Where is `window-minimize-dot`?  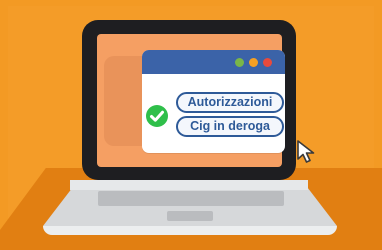
window-minimize-dot is located at coordinates (253, 62).